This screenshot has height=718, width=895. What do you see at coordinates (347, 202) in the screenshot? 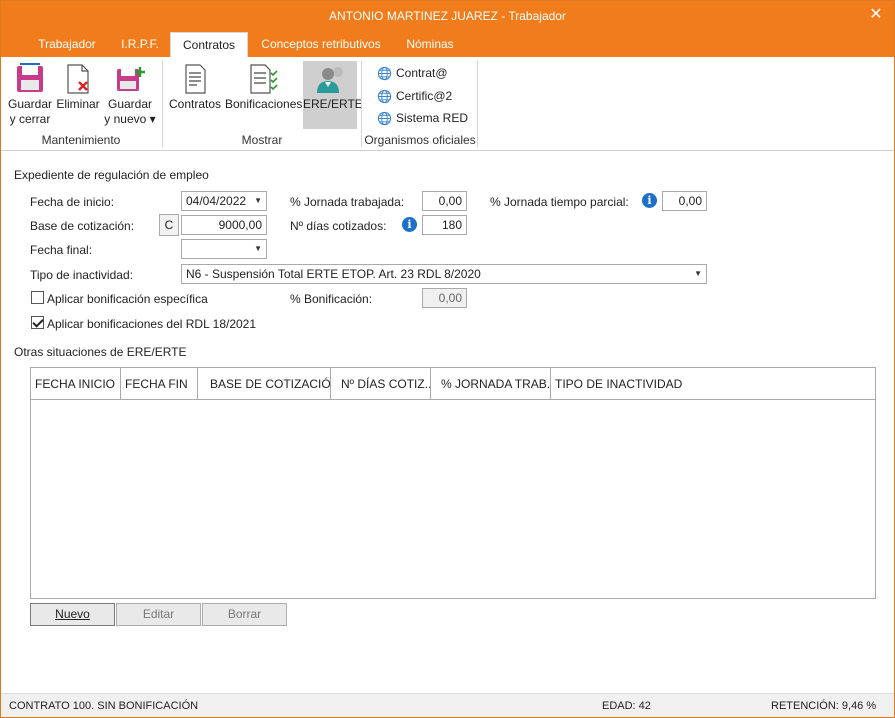
I see `jornada-trabajada-label: % Jornada trabajada:` at bounding box center [347, 202].